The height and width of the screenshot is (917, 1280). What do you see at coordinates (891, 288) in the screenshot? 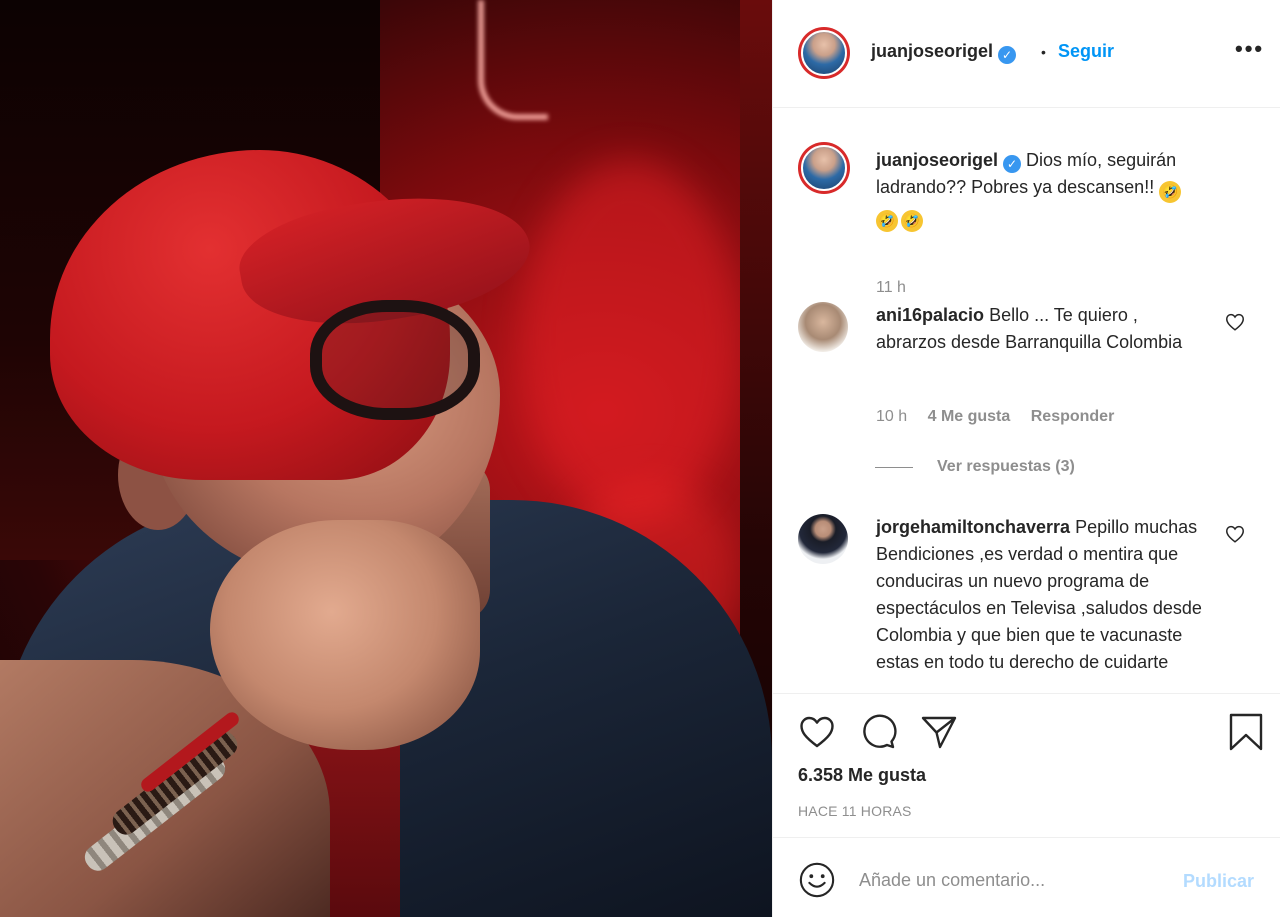
I see `caption-timestamp: 11 h` at bounding box center [891, 288].